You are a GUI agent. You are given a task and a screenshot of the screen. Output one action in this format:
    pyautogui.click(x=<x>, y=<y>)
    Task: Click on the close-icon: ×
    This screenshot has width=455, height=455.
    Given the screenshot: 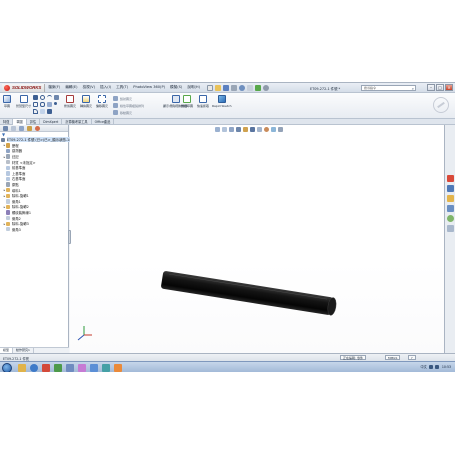 What is the action you would take?
    pyautogui.click(x=449, y=87)
    